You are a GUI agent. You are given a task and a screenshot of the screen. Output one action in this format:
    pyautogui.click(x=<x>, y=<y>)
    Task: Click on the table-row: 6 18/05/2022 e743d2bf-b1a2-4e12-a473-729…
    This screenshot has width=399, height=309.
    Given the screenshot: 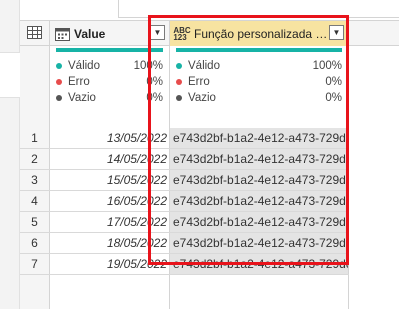 What is the action you would take?
    pyautogui.click(x=184, y=243)
    